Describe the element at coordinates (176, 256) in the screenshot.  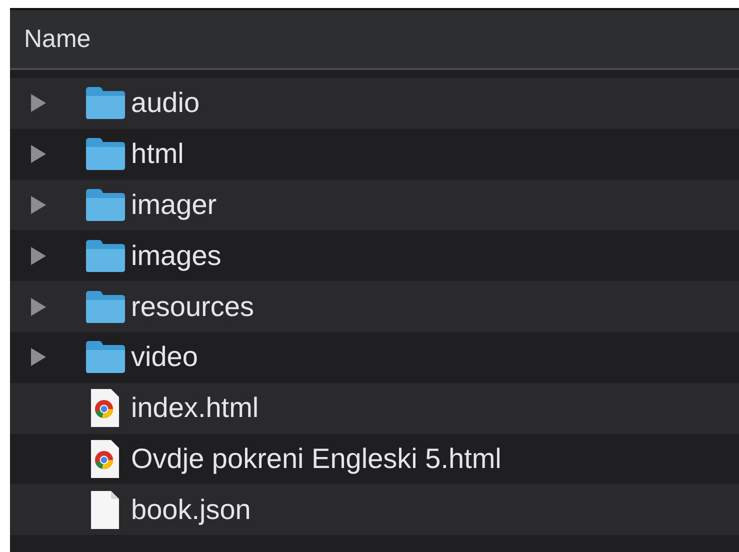
I see `file-name: images` at that location.